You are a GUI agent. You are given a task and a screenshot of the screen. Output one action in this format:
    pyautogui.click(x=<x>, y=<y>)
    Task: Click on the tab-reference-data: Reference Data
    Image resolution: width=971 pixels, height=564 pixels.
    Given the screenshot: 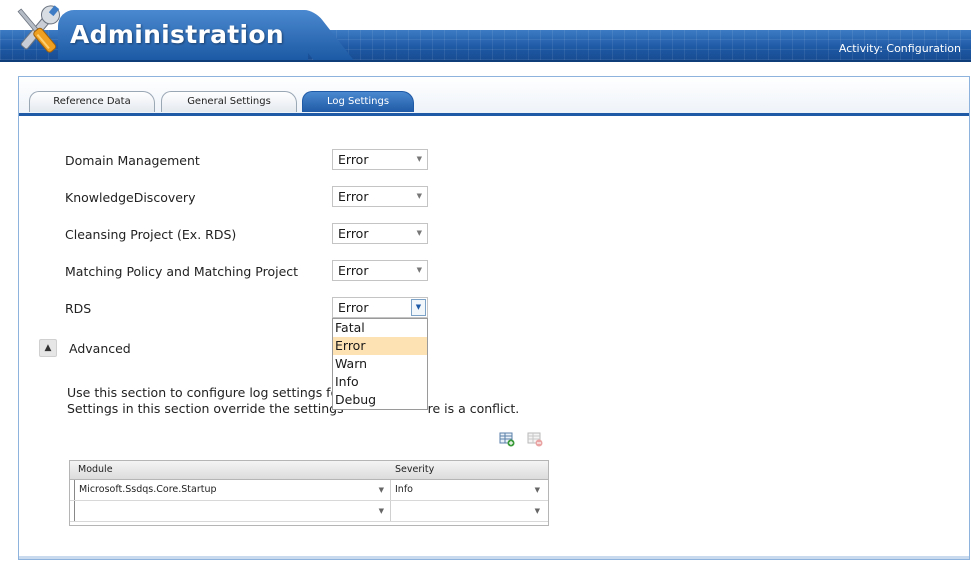 What is the action you would take?
    pyautogui.click(x=92, y=101)
    